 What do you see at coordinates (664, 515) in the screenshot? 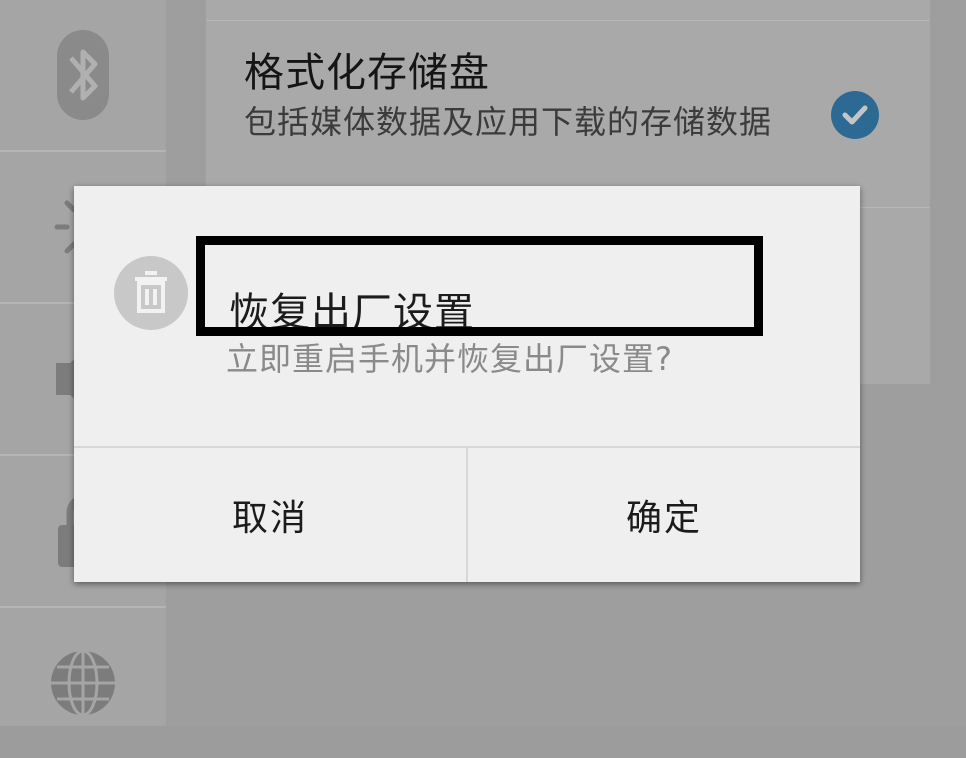
I see `confirm-button: 确定` at bounding box center [664, 515].